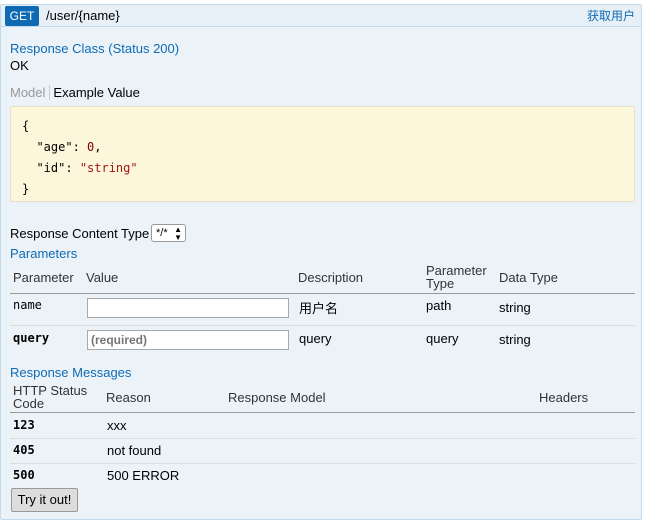 Image resolution: width=647 pixels, height=526 pixels. I want to click on resp-col-code: HTTP Status Code, so click(50, 397).